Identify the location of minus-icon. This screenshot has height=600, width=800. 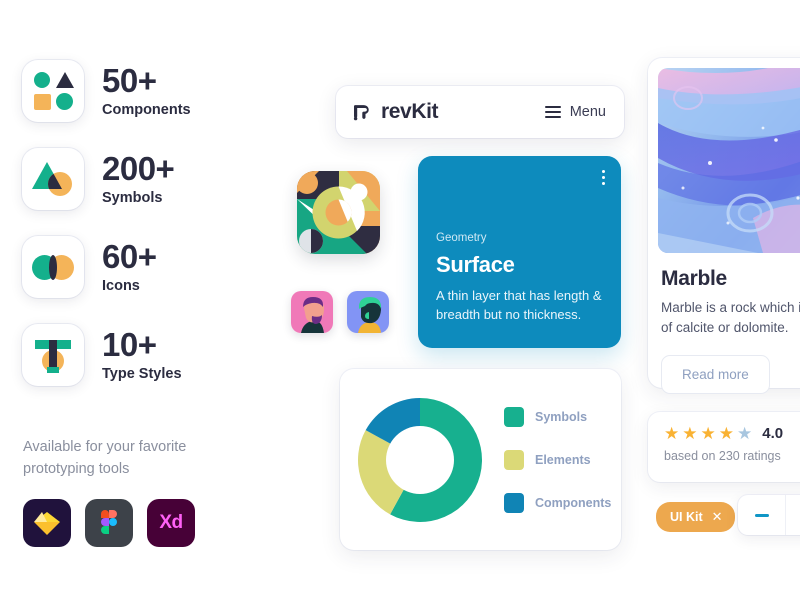
(761, 515).